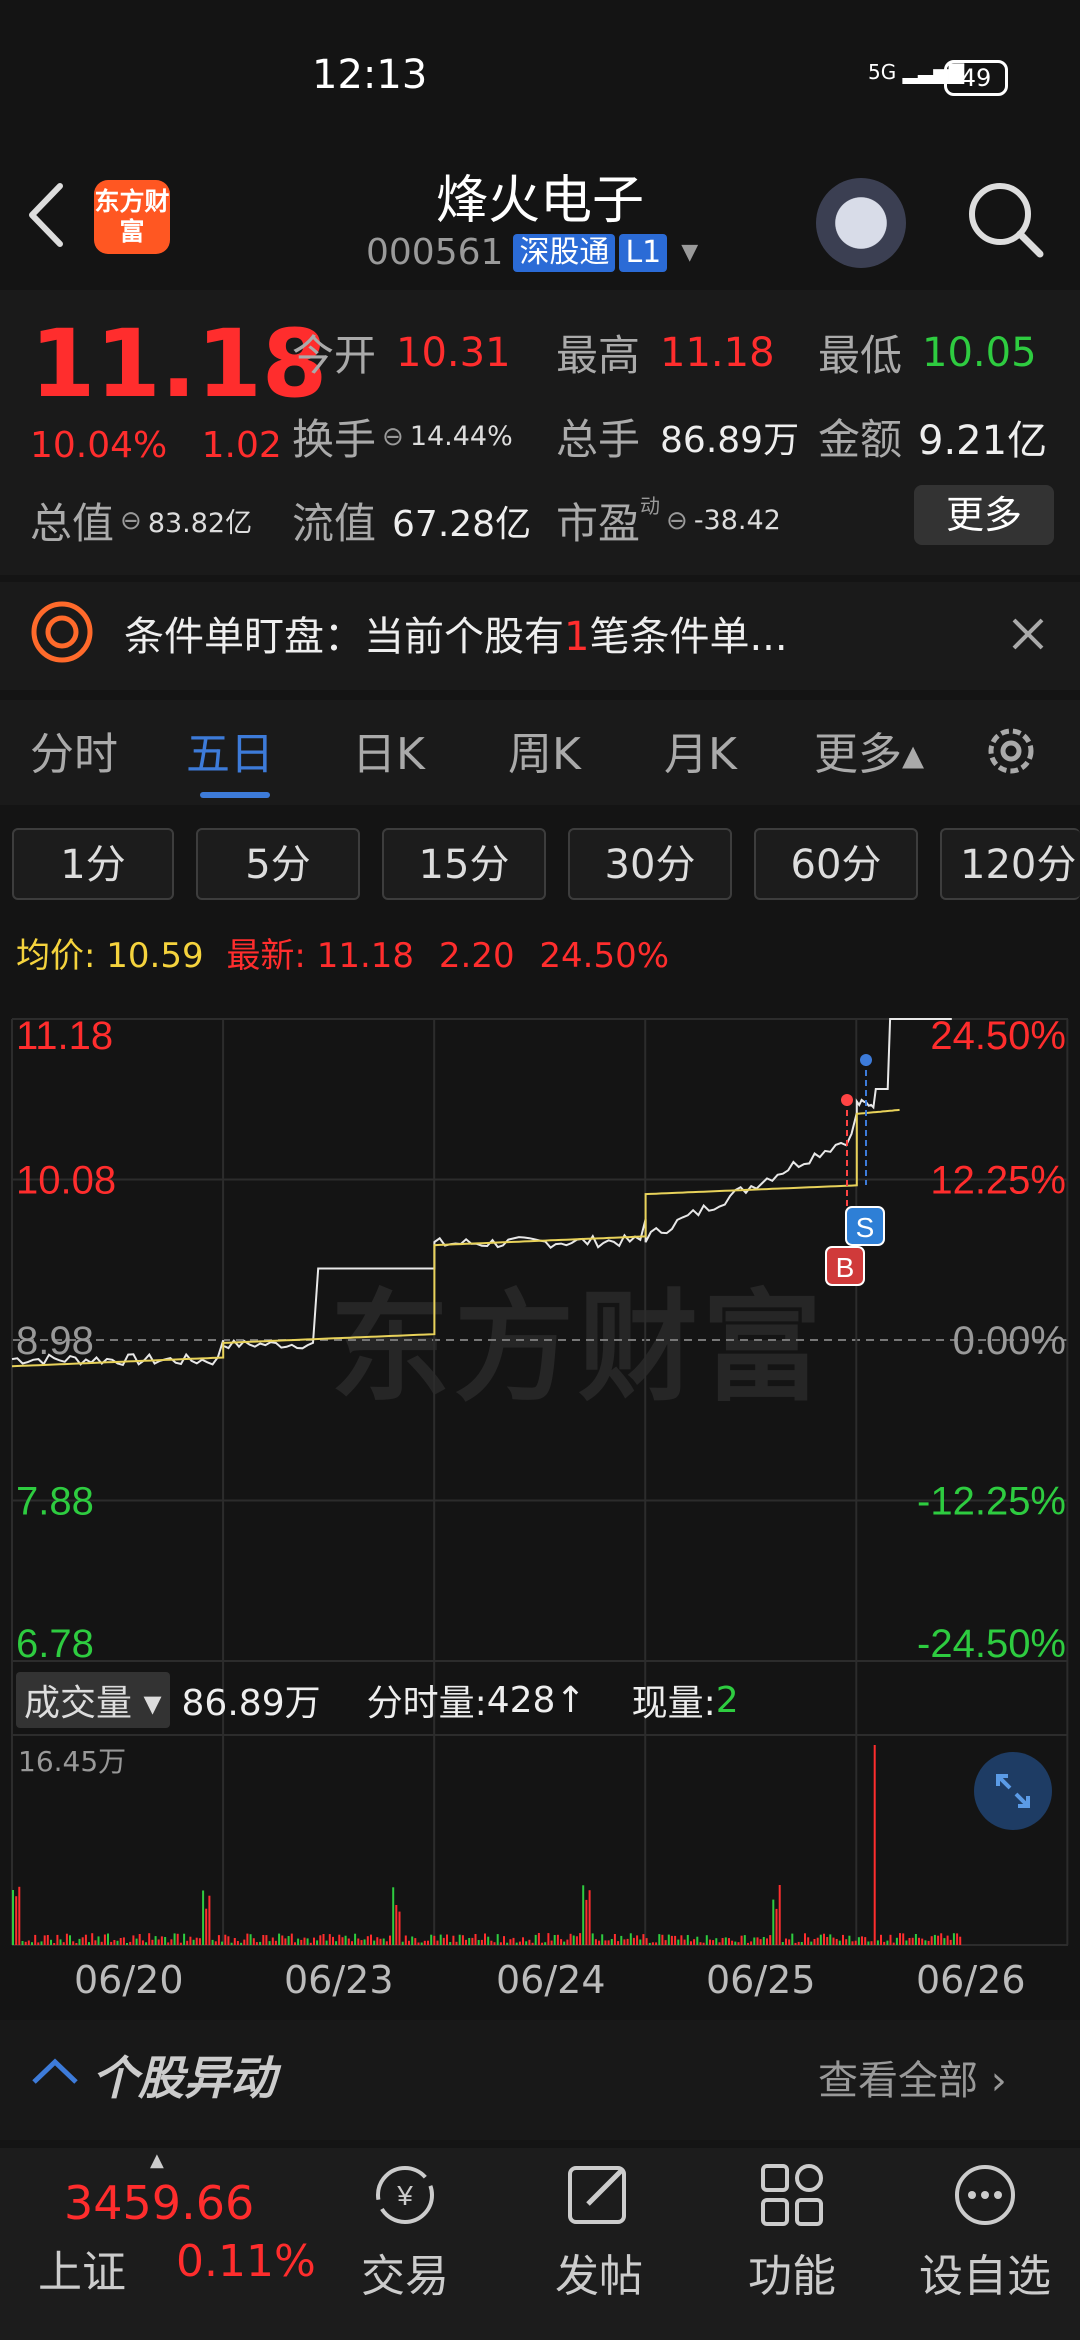 This screenshot has height=2340, width=1080. What do you see at coordinates (792, 2195) in the screenshot?
I see `grid-icon` at bounding box center [792, 2195].